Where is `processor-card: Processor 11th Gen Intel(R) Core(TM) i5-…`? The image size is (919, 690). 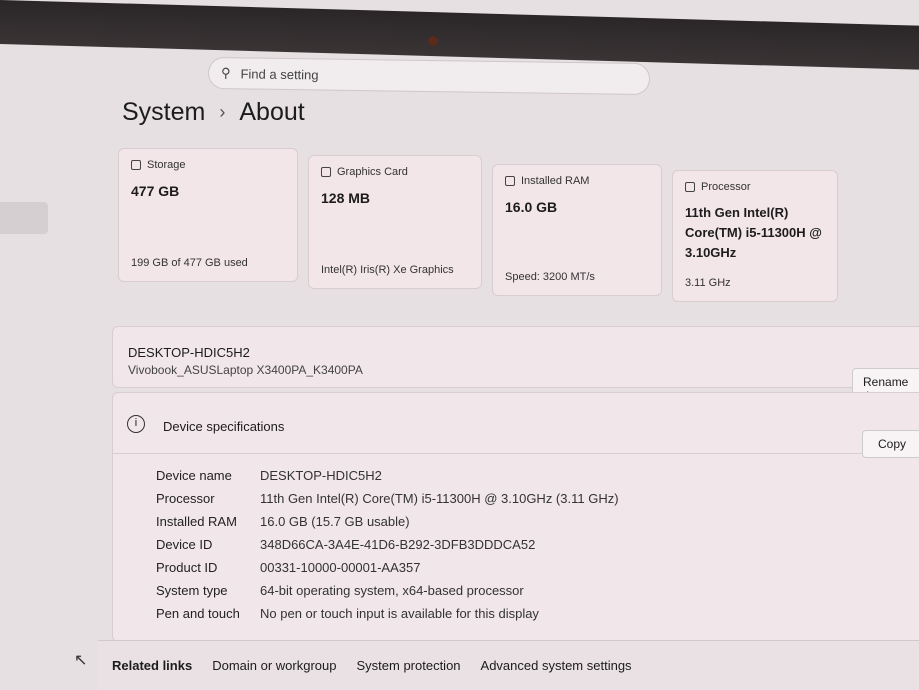
processor-card: Processor 11th Gen Intel(R) Core(TM) i5-… is located at coordinates (755, 236).